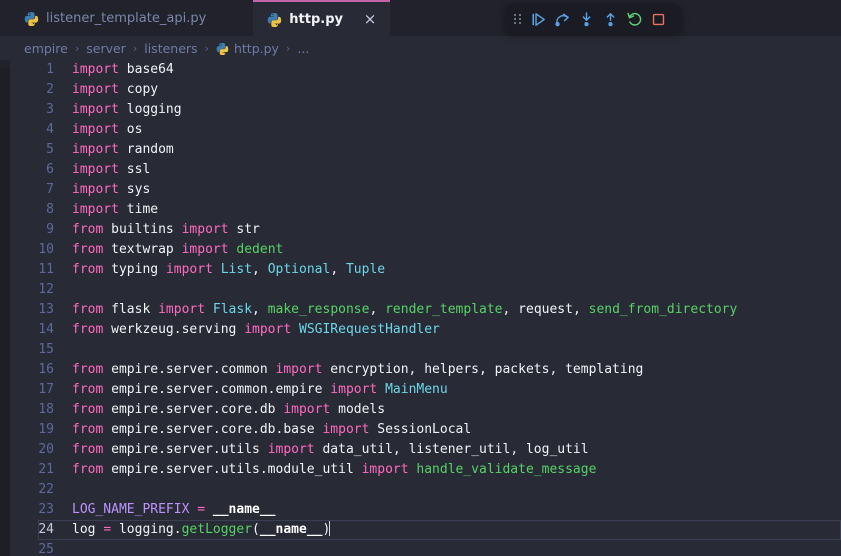 The image size is (841, 556). I want to click on restart-button, so click(634, 19).